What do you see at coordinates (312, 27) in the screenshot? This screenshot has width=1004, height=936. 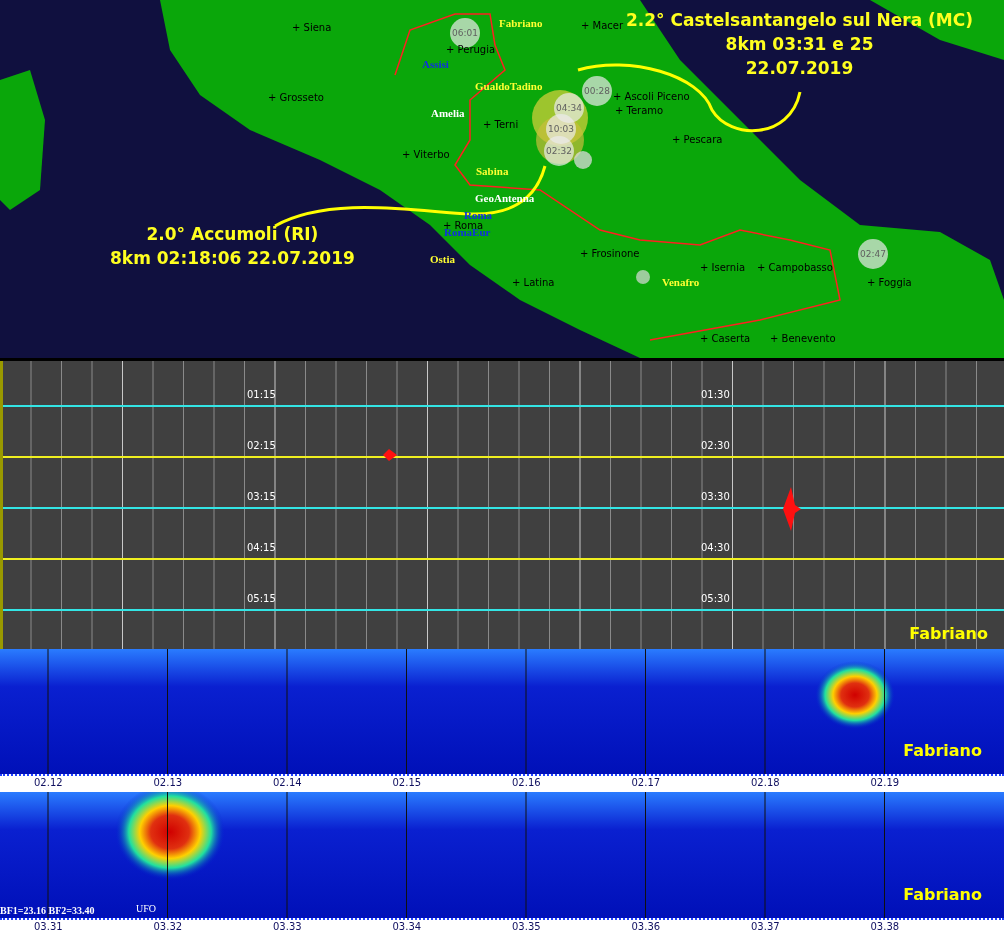 I see `city-label: + Siena` at bounding box center [312, 27].